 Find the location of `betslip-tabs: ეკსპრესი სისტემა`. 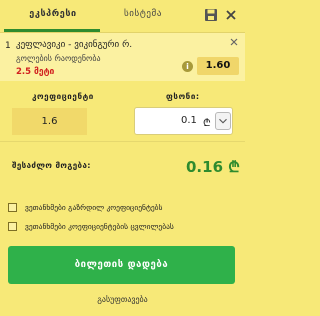

betslip-tabs: ეკსპრესი სისტემა is located at coordinates (122, 16).